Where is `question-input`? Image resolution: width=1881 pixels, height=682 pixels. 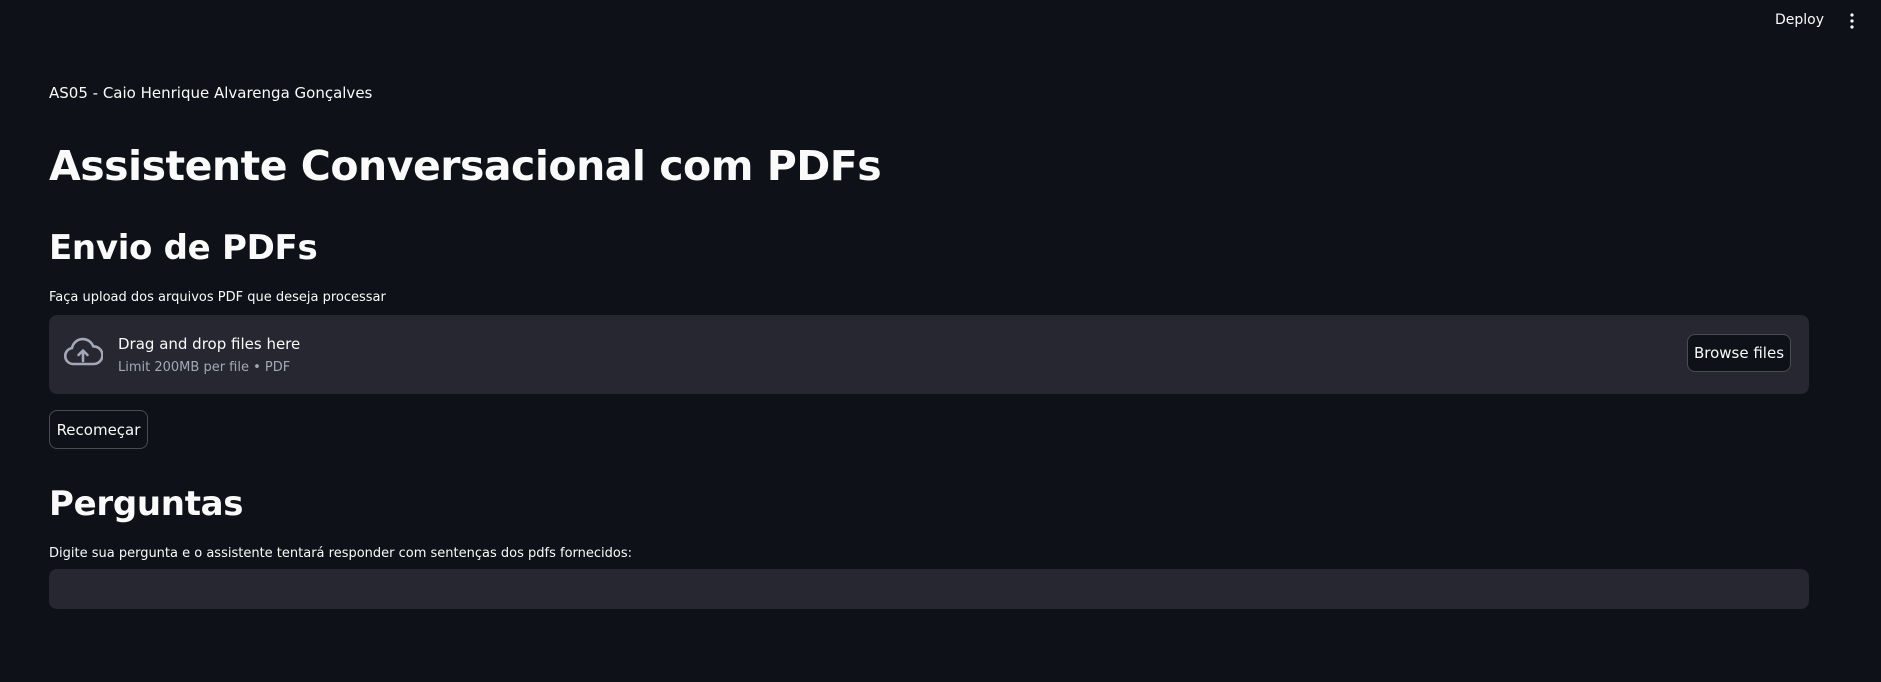 question-input is located at coordinates (929, 589).